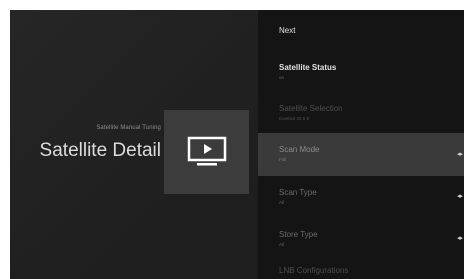 This screenshot has width=464, height=279. What do you see at coordinates (361, 240) in the screenshot?
I see `menu-item-store-type: Store Type All ◂▸` at bounding box center [361, 240].